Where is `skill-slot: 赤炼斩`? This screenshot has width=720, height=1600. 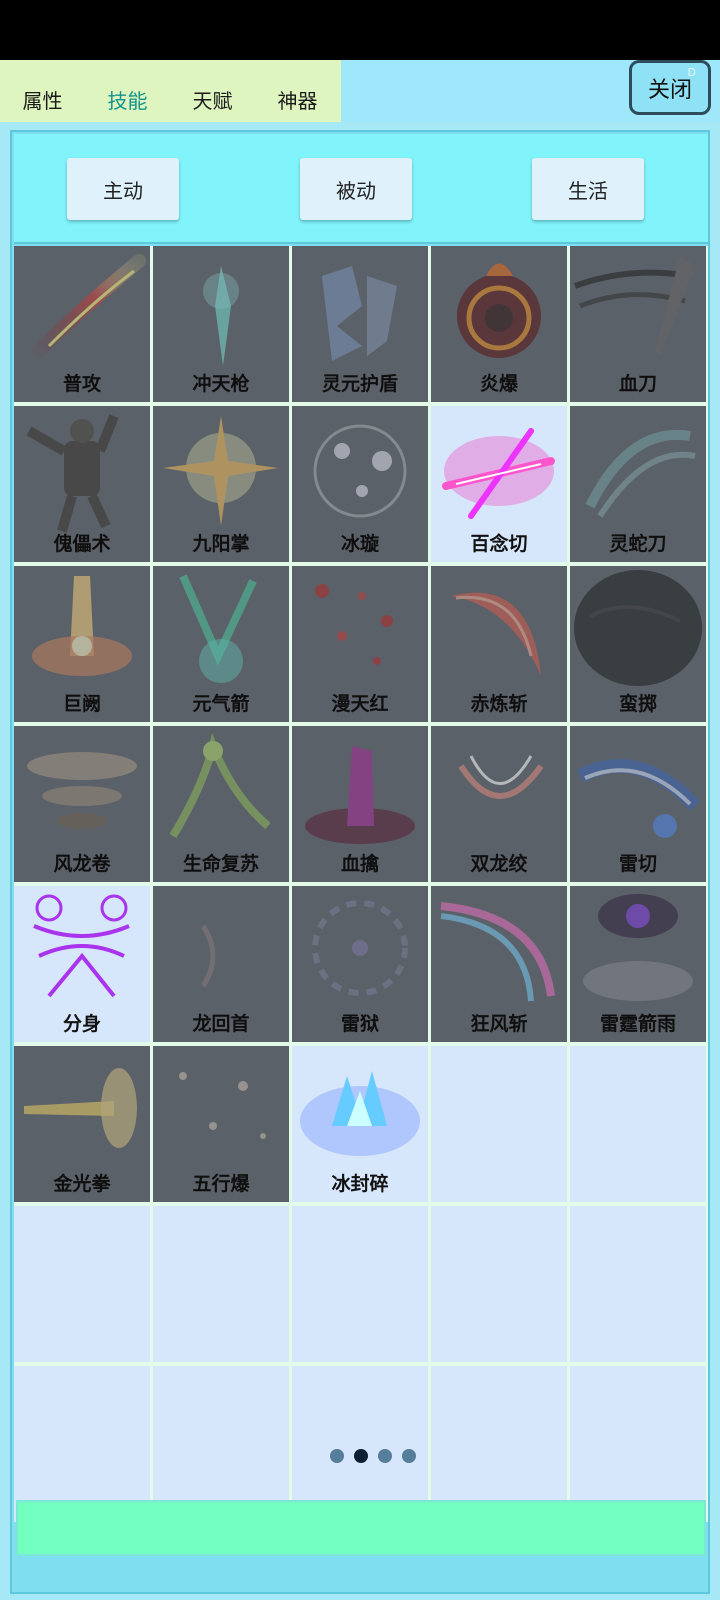
skill-slot: 赤炼斩 is located at coordinates (499, 644).